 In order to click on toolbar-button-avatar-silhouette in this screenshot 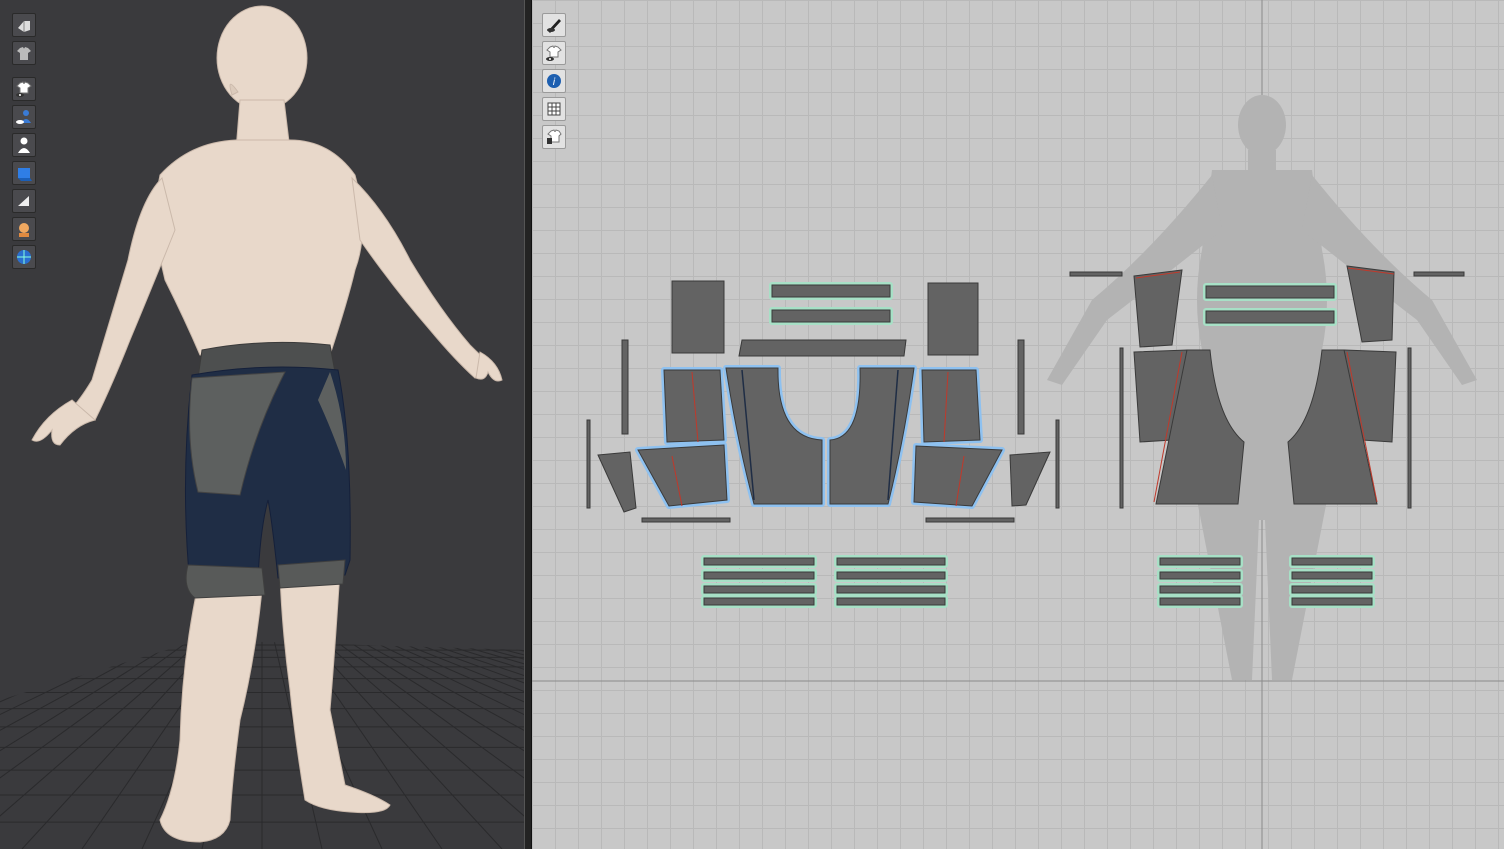, I will do `click(24, 145)`.